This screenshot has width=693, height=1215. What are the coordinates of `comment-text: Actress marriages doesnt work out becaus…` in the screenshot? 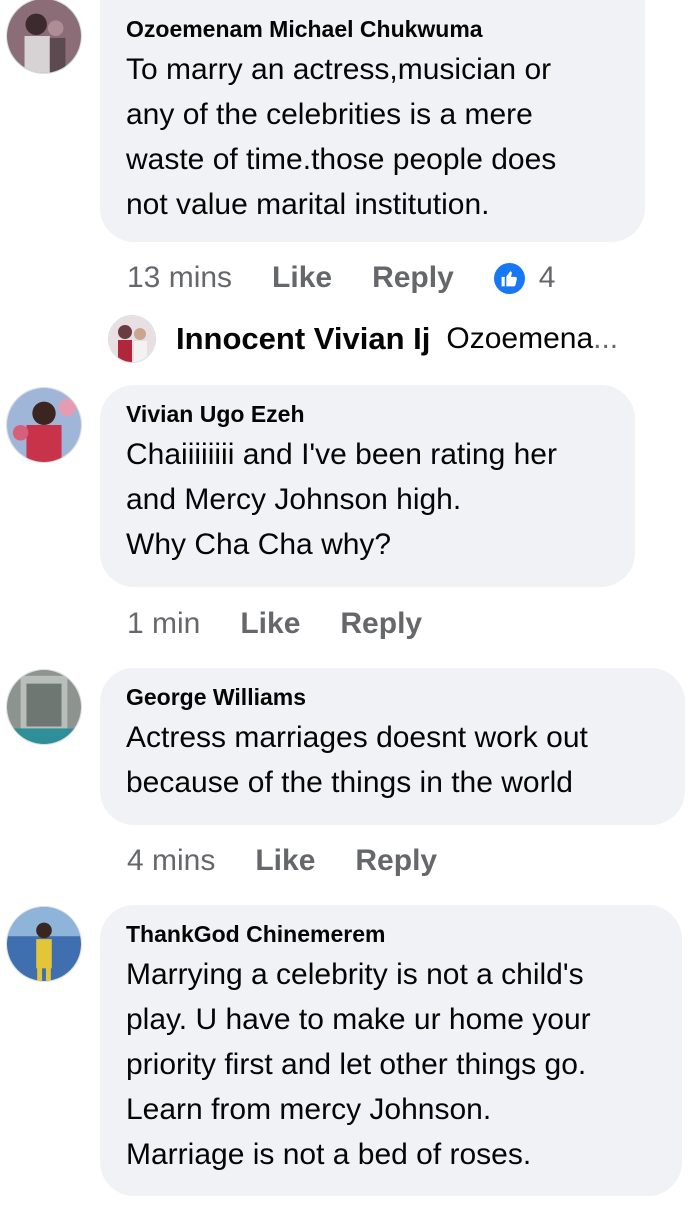 It's located at (357, 760).